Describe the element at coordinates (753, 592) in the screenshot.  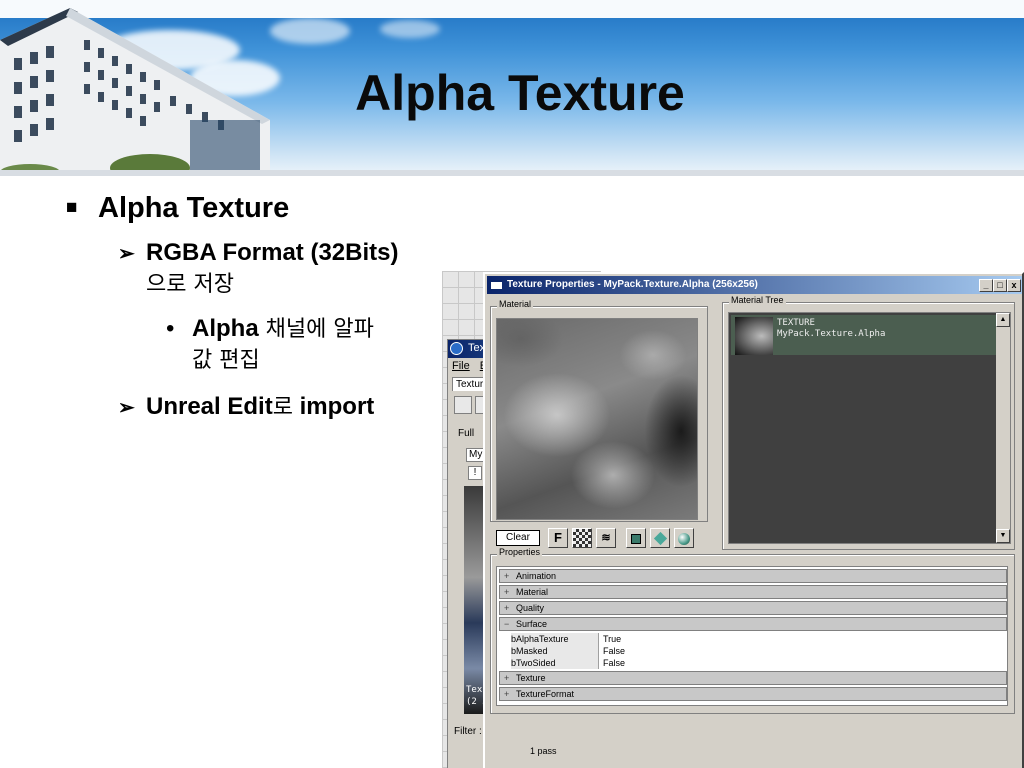
I see `category-material: + Material` at that location.